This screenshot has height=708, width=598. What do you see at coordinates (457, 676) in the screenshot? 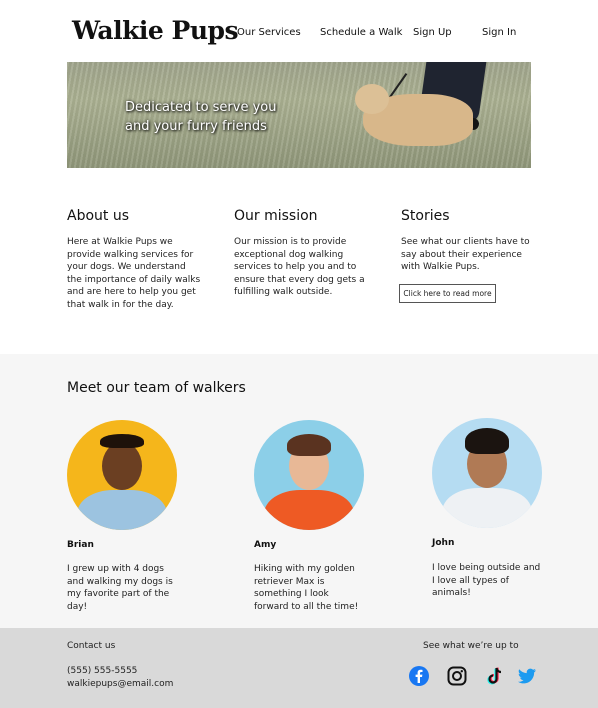
I see `instagram-icon` at bounding box center [457, 676].